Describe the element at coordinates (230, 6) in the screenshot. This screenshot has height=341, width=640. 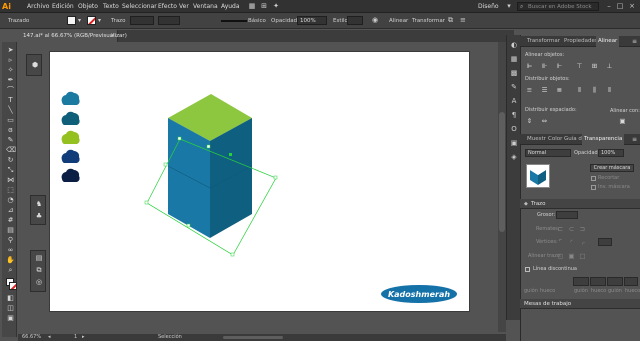
I see `menu-ayuda: Ayuda` at that location.